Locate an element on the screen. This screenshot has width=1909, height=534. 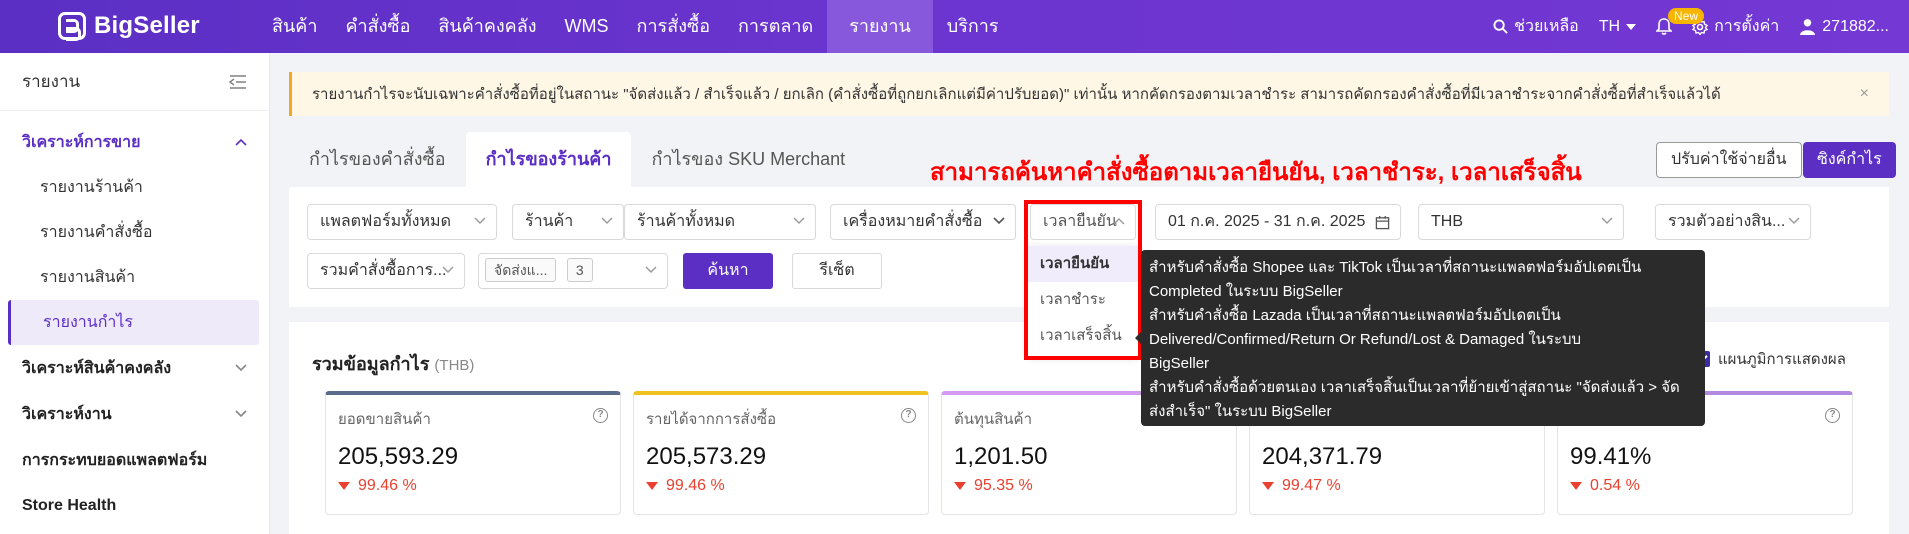
card-change-value: 99.46 % is located at coordinates (387, 485).